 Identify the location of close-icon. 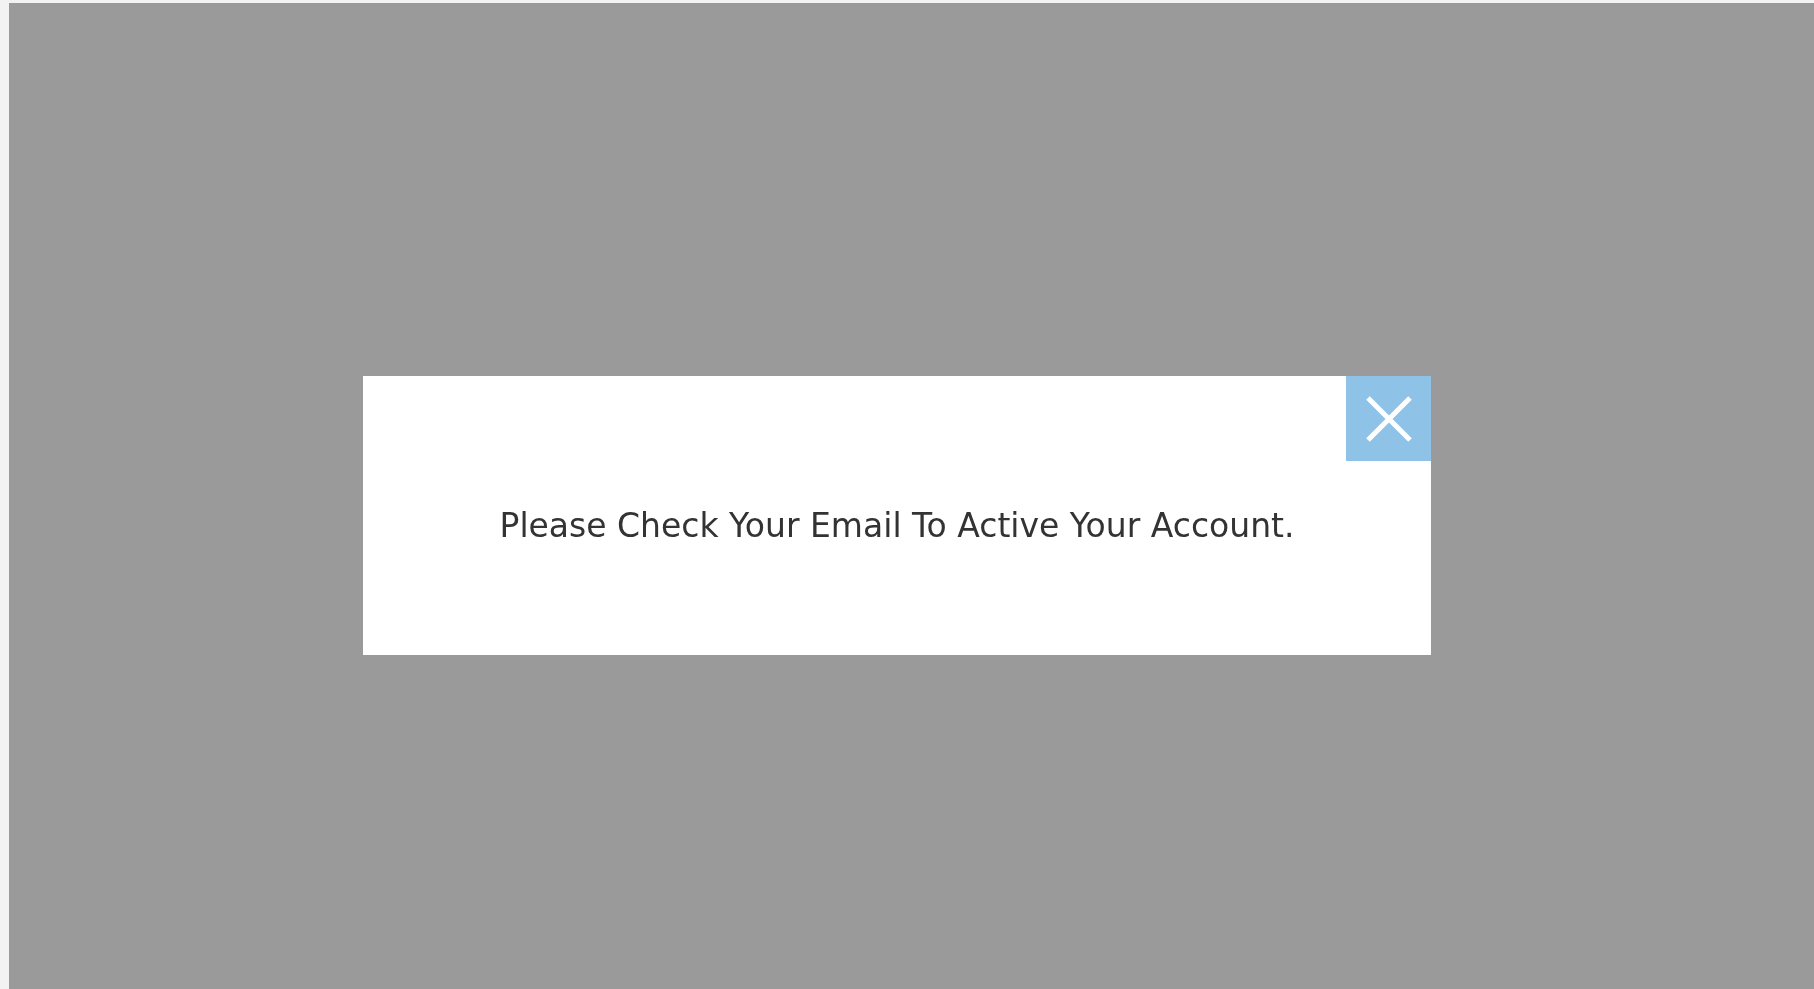
(1388, 418).